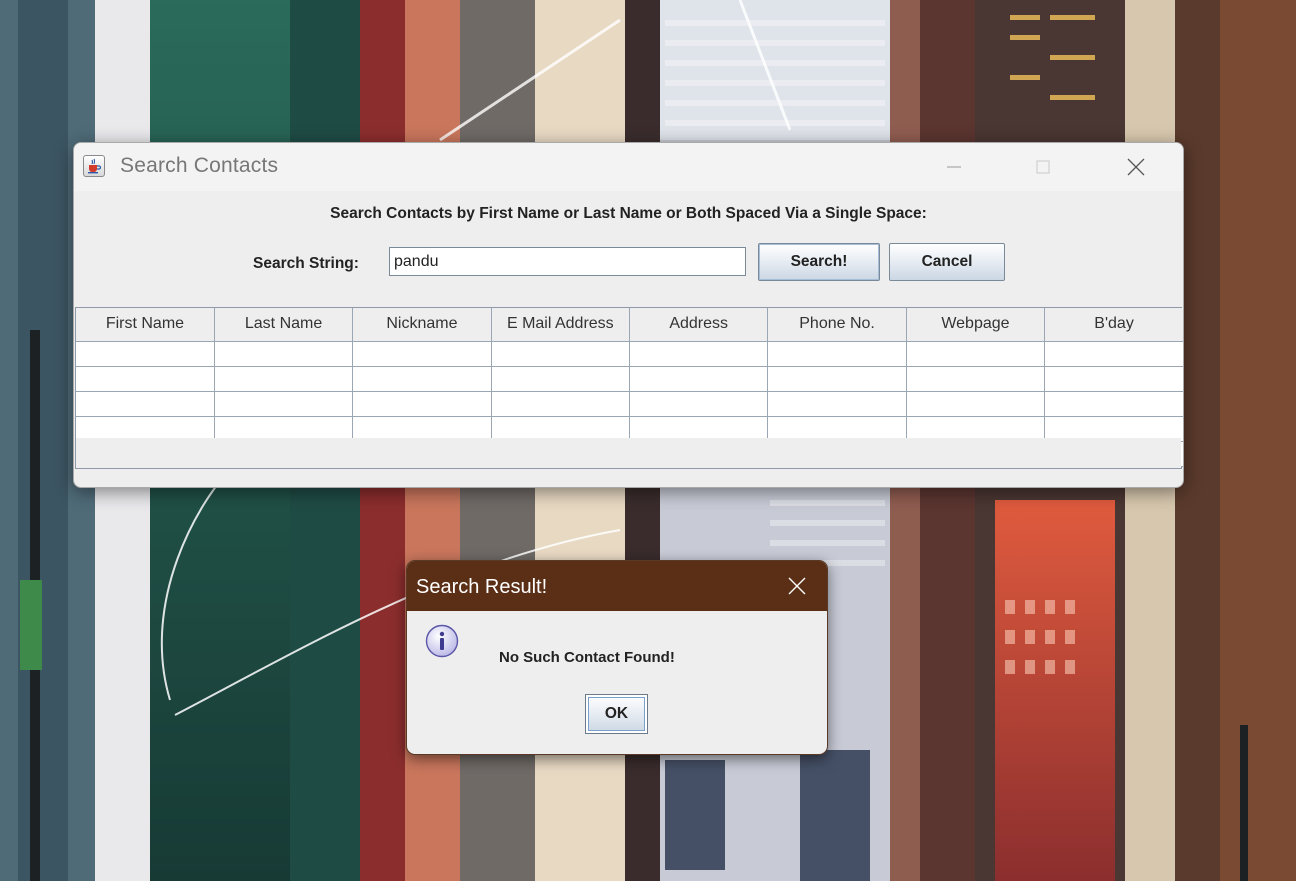 This screenshot has height=881, width=1296. I want to click on close-button, so click(1136, 167).